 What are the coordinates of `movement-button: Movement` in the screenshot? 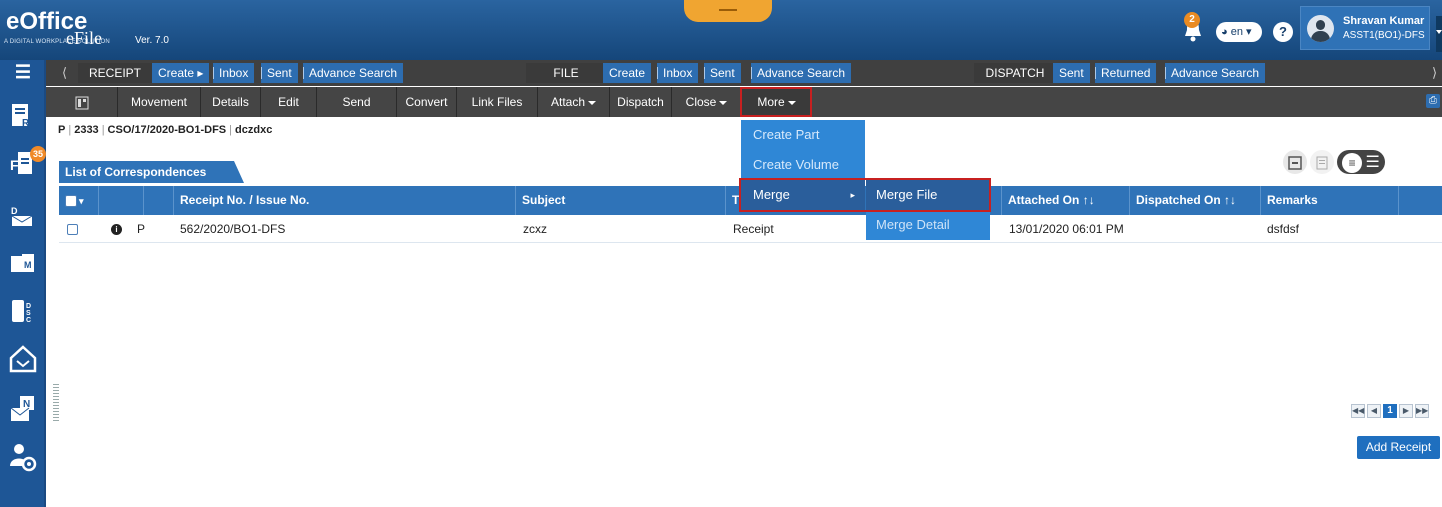 It's located at (159, 102).